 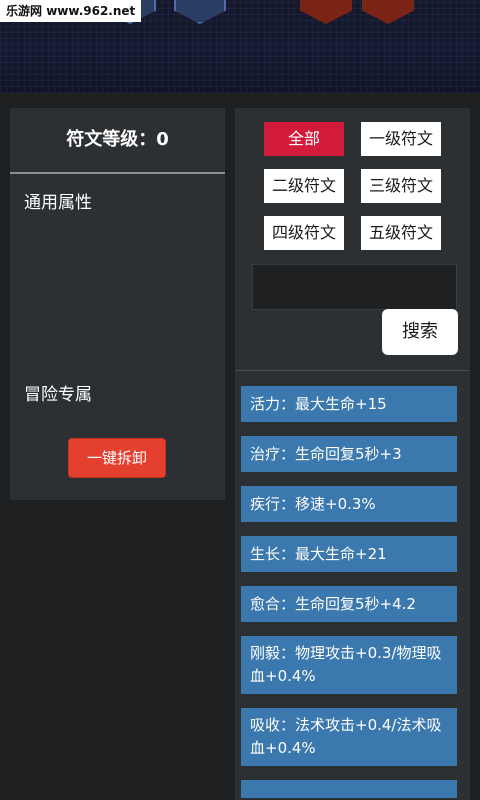 I want to click on disassemble-all-button: 一键拆卸, so click(x=117, y=458).